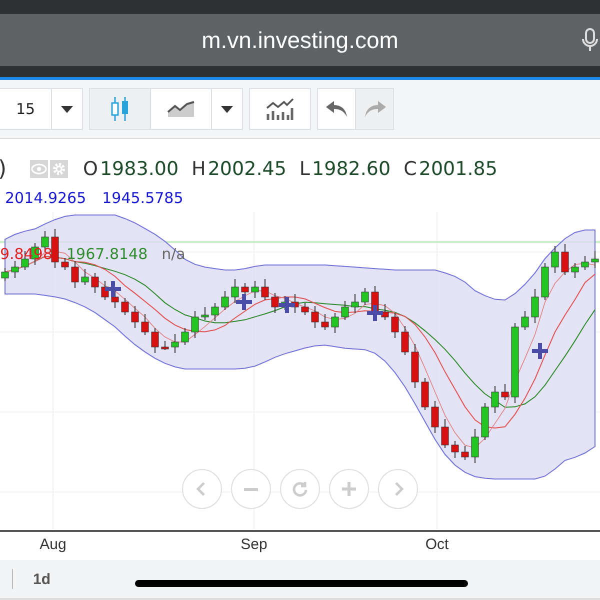 Image resolution: width=600 pixels, height=600 pixels. I want to click on indicators-icon, so click(280, 109).